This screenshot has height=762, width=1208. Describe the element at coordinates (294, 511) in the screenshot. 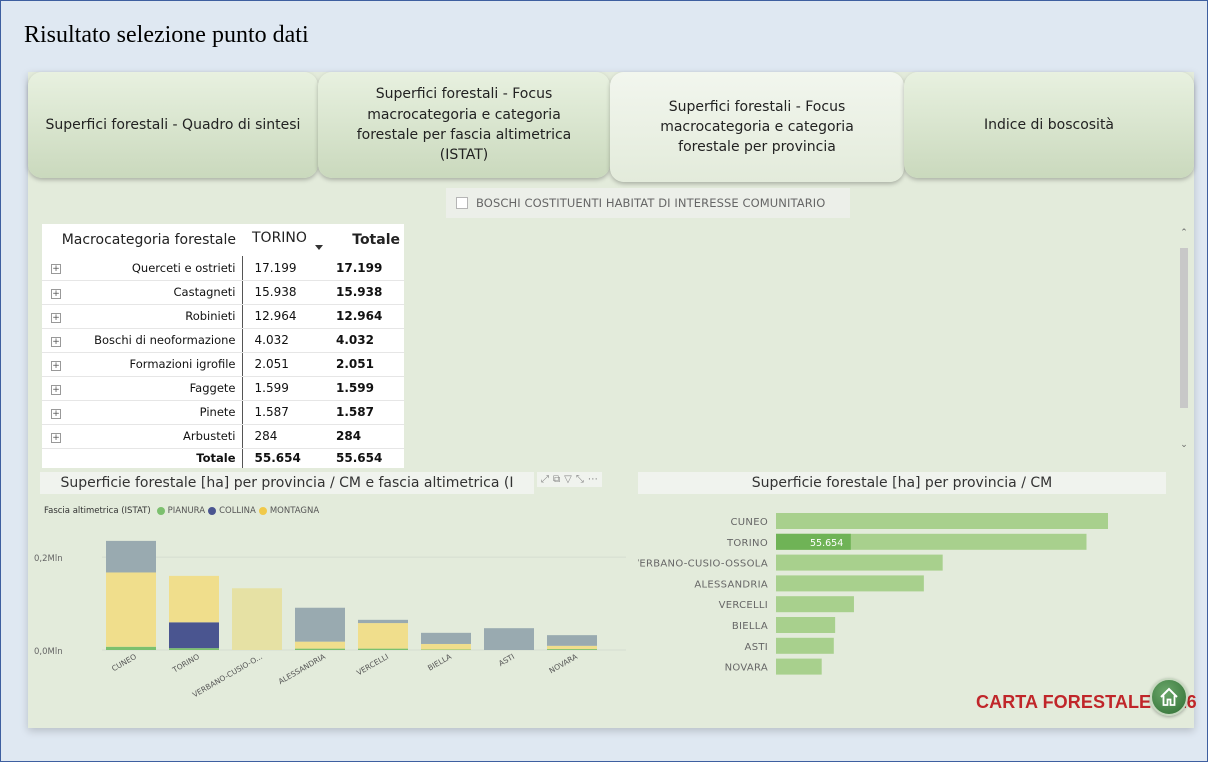

I see `legend-label-montagna: MONTAGNA` at that location.